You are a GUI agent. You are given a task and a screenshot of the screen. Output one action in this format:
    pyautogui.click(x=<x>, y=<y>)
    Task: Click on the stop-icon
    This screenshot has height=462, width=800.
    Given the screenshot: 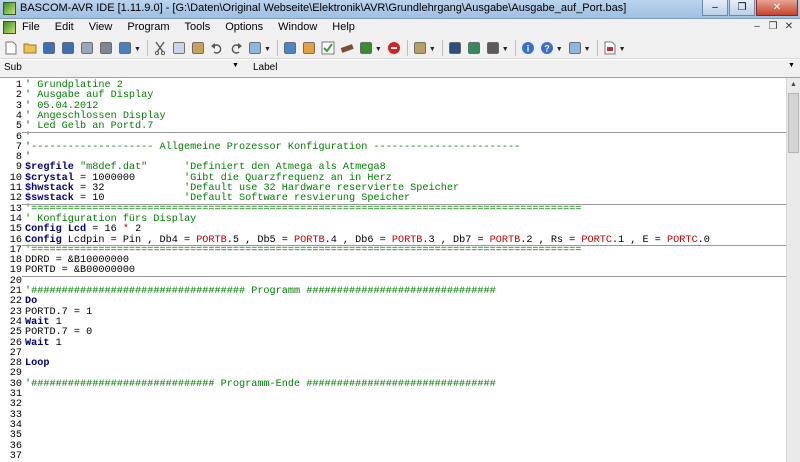 What is the action you would take?
    pyautogui.click(x=394, y=48)
    